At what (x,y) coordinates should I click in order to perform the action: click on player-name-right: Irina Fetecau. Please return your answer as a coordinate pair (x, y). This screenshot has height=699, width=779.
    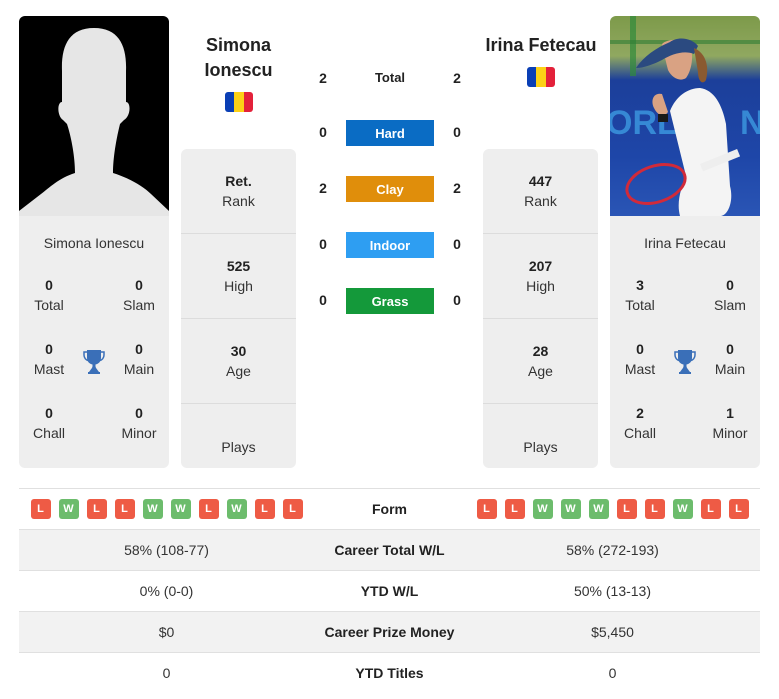
    Looking at the image, I should click on (685, 243).